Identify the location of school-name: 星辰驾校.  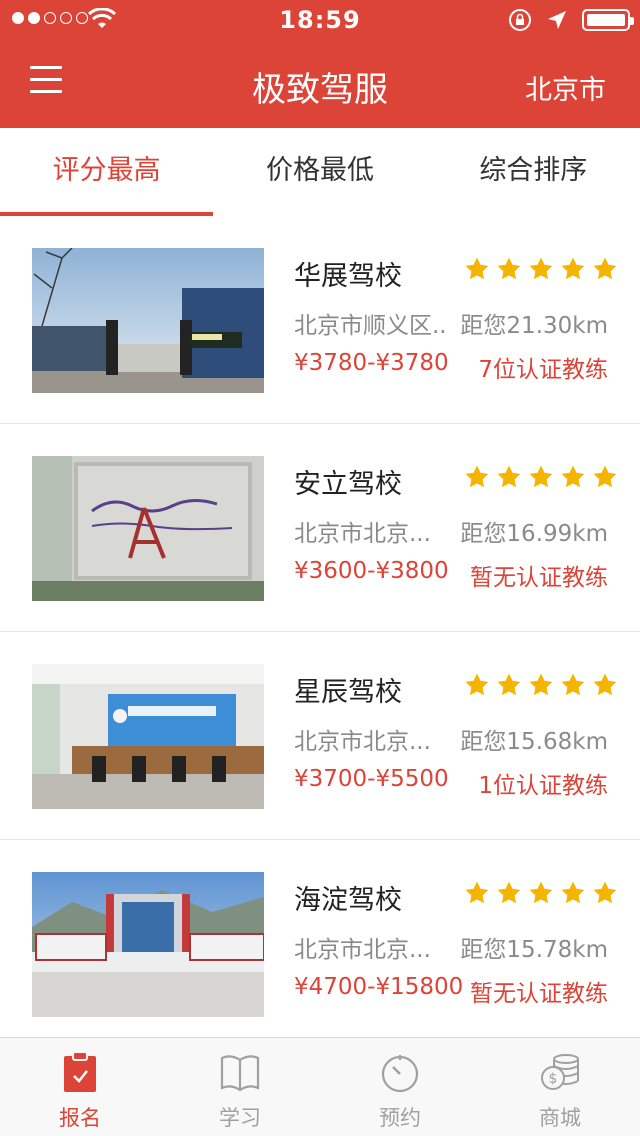
(348, 692).